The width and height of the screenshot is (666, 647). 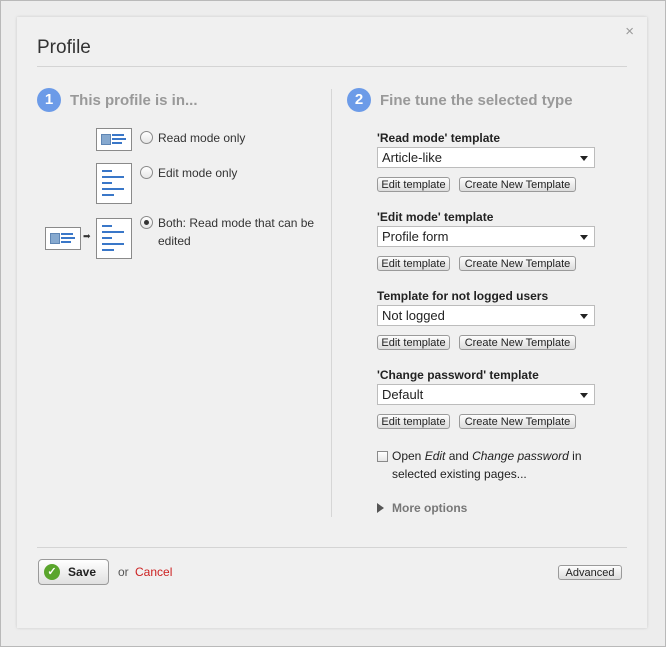 I want to click on read-template-value: Article-like, so click(x=412, y=157).